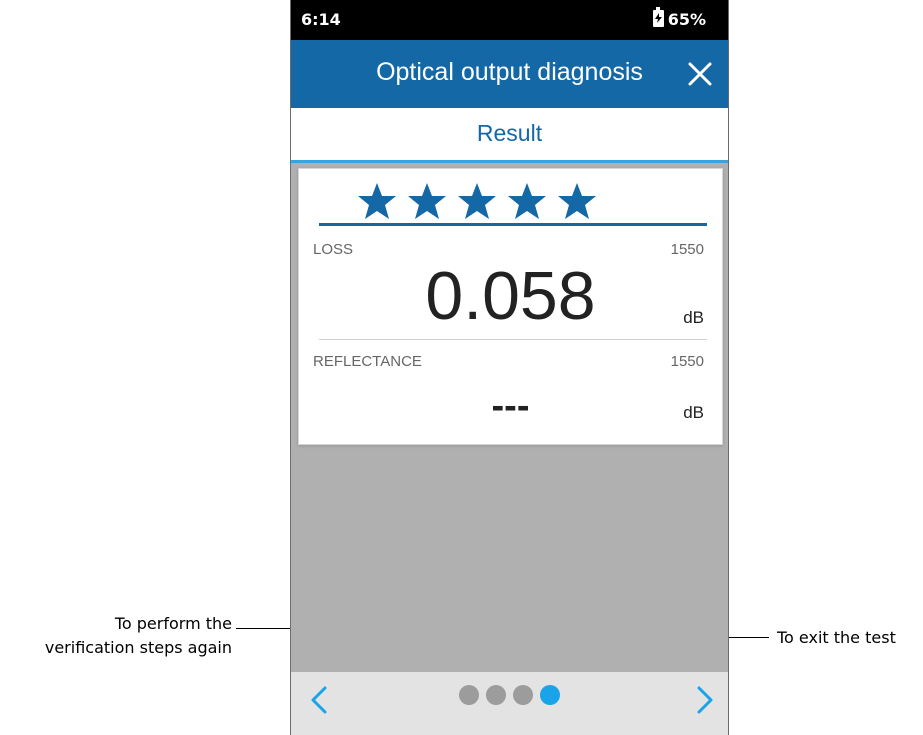 This screenshot has width=923, height=735. I want to click on annotation-left: To perform the verification steps again, so click(116, 636).